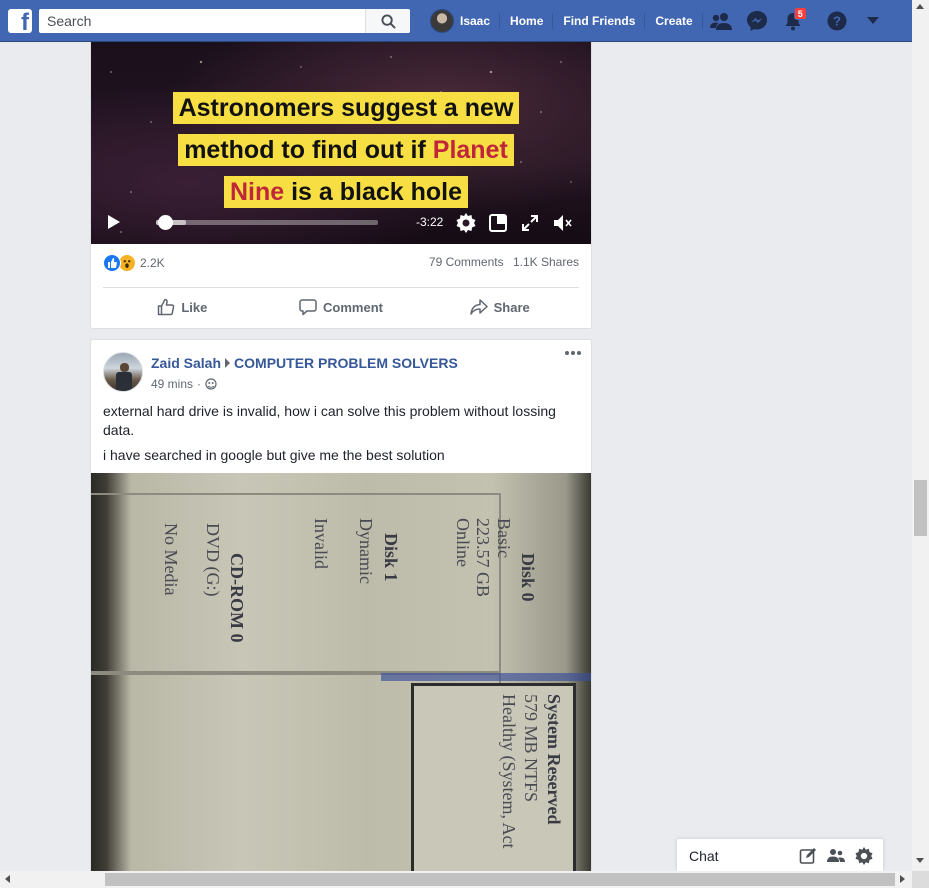  Describe the element at coordinates (213, 560) in the screenshot. I see `photo-cdrom-drive: DVD (G:)` at that location.